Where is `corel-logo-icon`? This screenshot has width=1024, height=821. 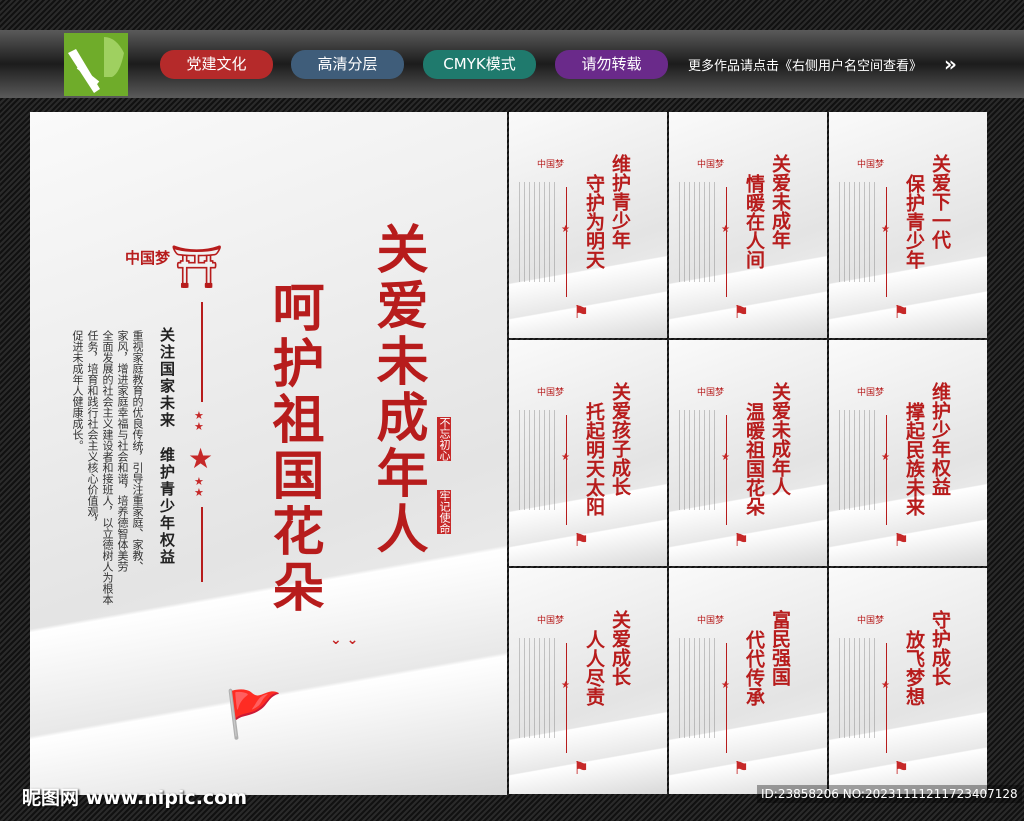 corel-logo-icon is located at coordinates (96, 64).